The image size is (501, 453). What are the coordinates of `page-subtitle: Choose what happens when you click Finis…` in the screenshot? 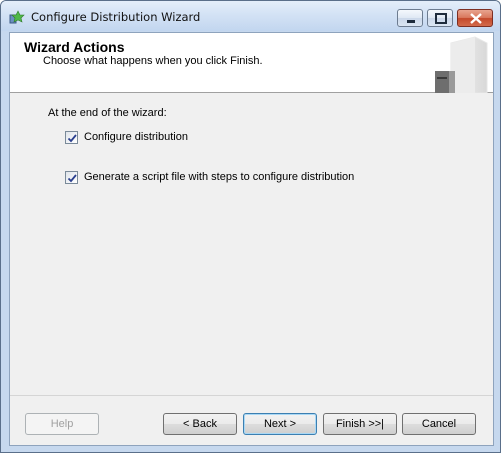 It's located at (153, 61).